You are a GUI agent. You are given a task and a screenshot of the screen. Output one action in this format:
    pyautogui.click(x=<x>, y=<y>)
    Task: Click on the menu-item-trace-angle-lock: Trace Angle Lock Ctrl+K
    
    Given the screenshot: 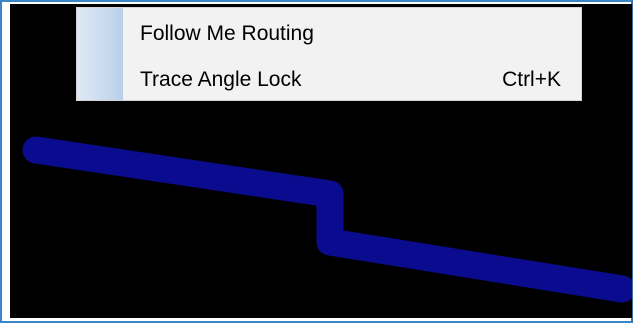 What is the action you would take?
    pyautogui.click(x=329, y=80)
    